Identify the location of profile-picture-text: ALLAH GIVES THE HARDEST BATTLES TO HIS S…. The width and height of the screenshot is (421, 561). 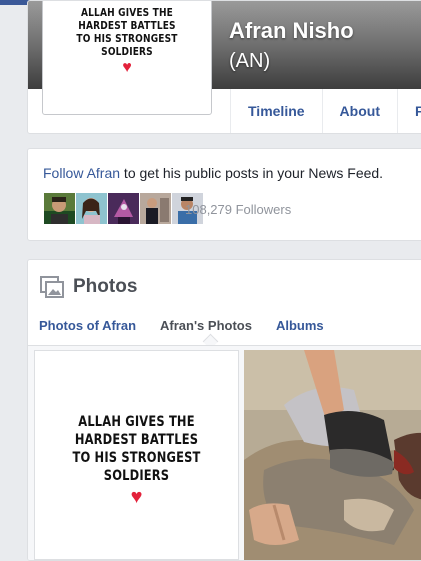
(127, 32).